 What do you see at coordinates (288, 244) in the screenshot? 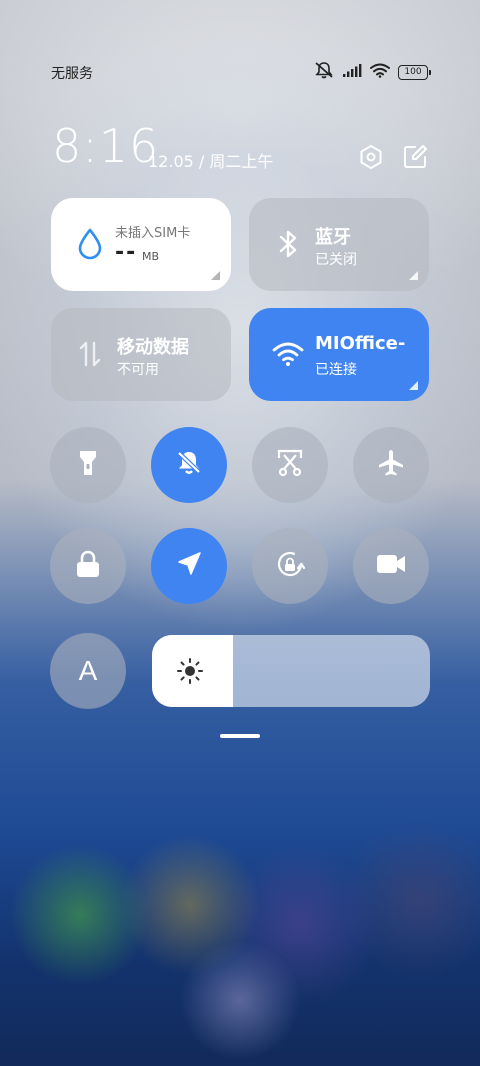
I see `bluetooth-icon` at bounding box center [288, 244].